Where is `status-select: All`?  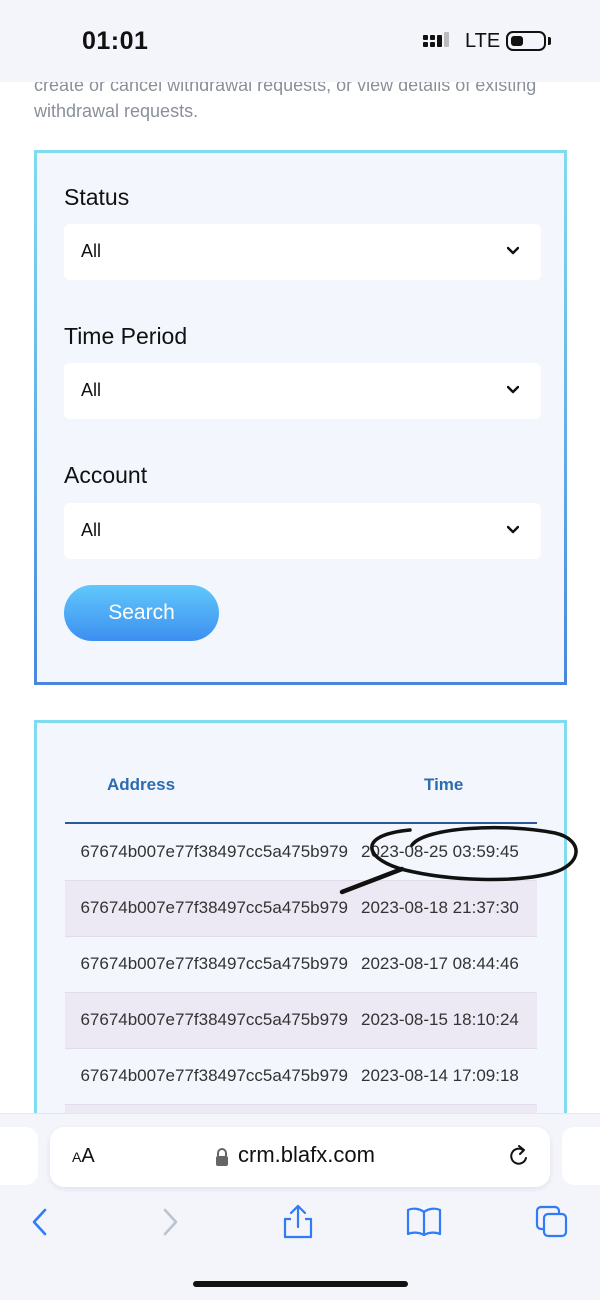 status-select: All is located at coordinates (302, 252).